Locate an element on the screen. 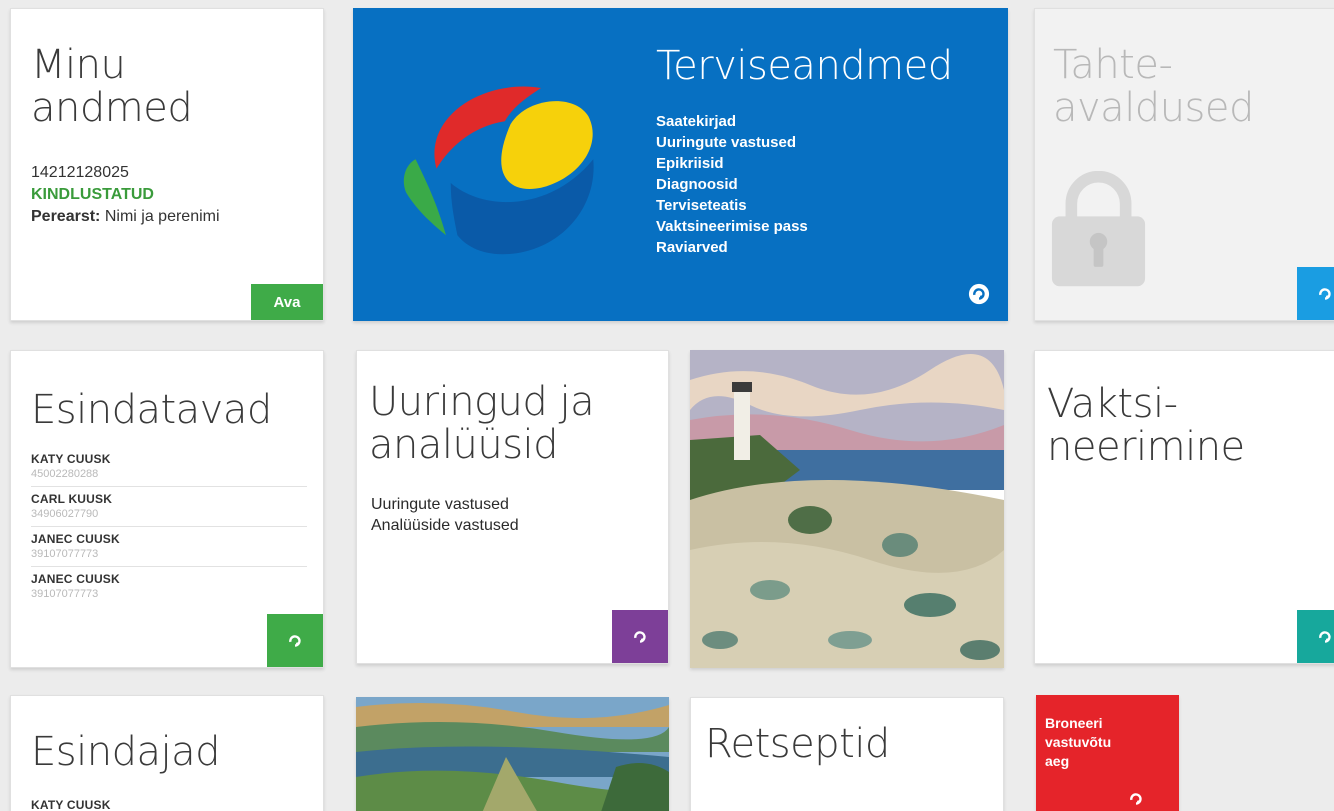  tile-tahteavaldused: Tahte- avaldused is located at coordinates (1184, 164).